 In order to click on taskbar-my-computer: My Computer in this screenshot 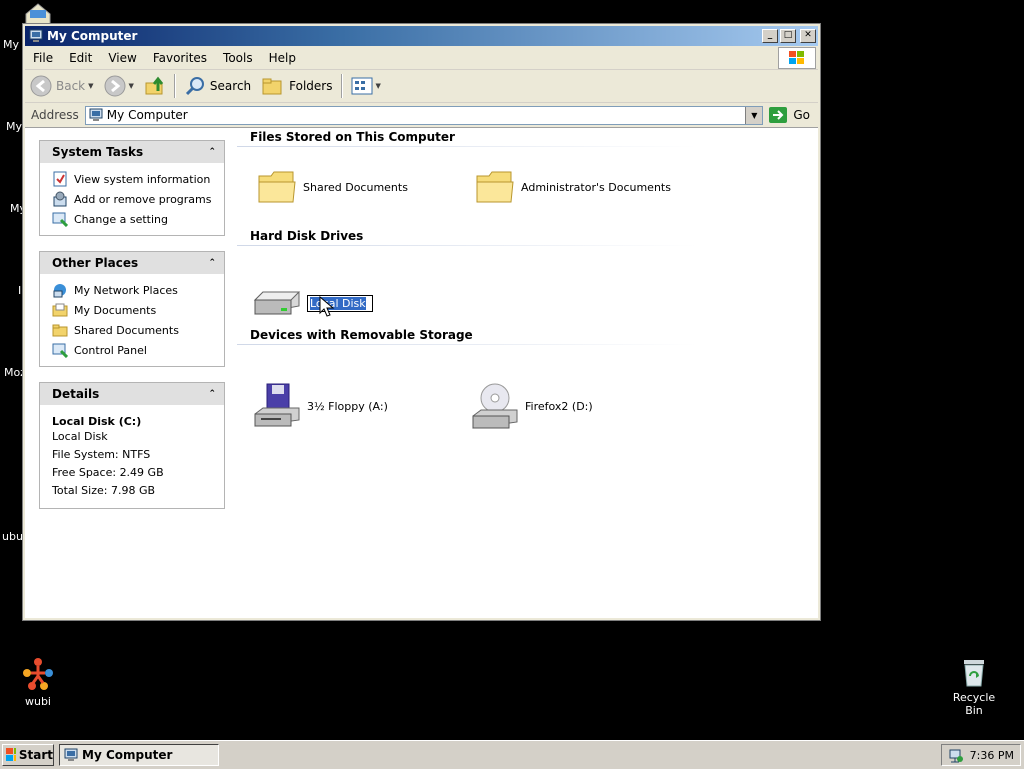, I will do `click(139, 755)`.